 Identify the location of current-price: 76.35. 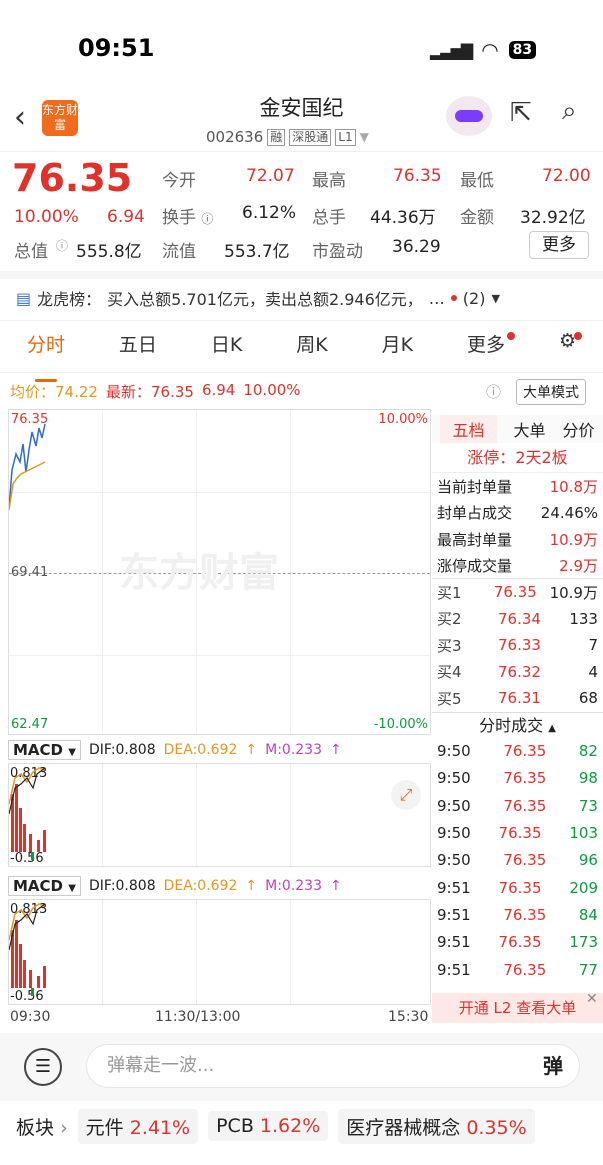
(72, 178).